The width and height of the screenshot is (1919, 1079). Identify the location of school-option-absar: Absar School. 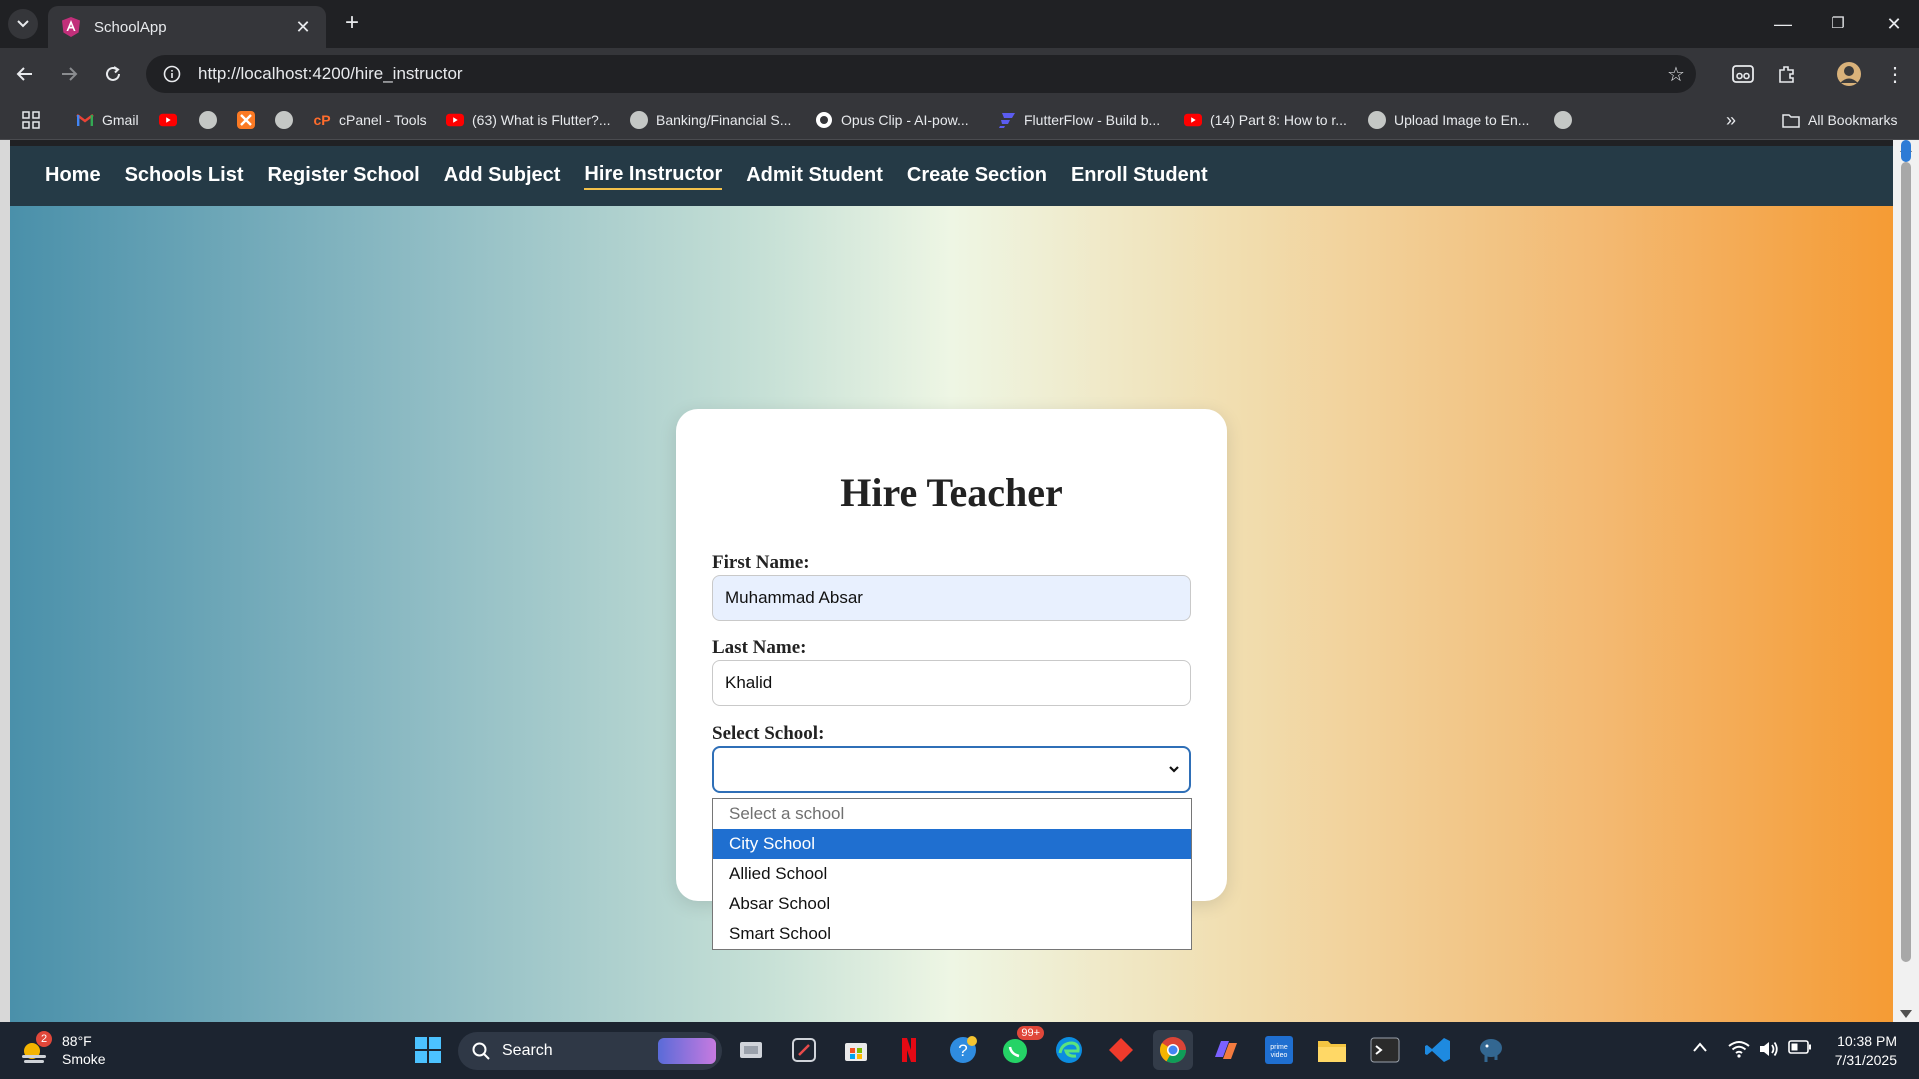
(952, 904).